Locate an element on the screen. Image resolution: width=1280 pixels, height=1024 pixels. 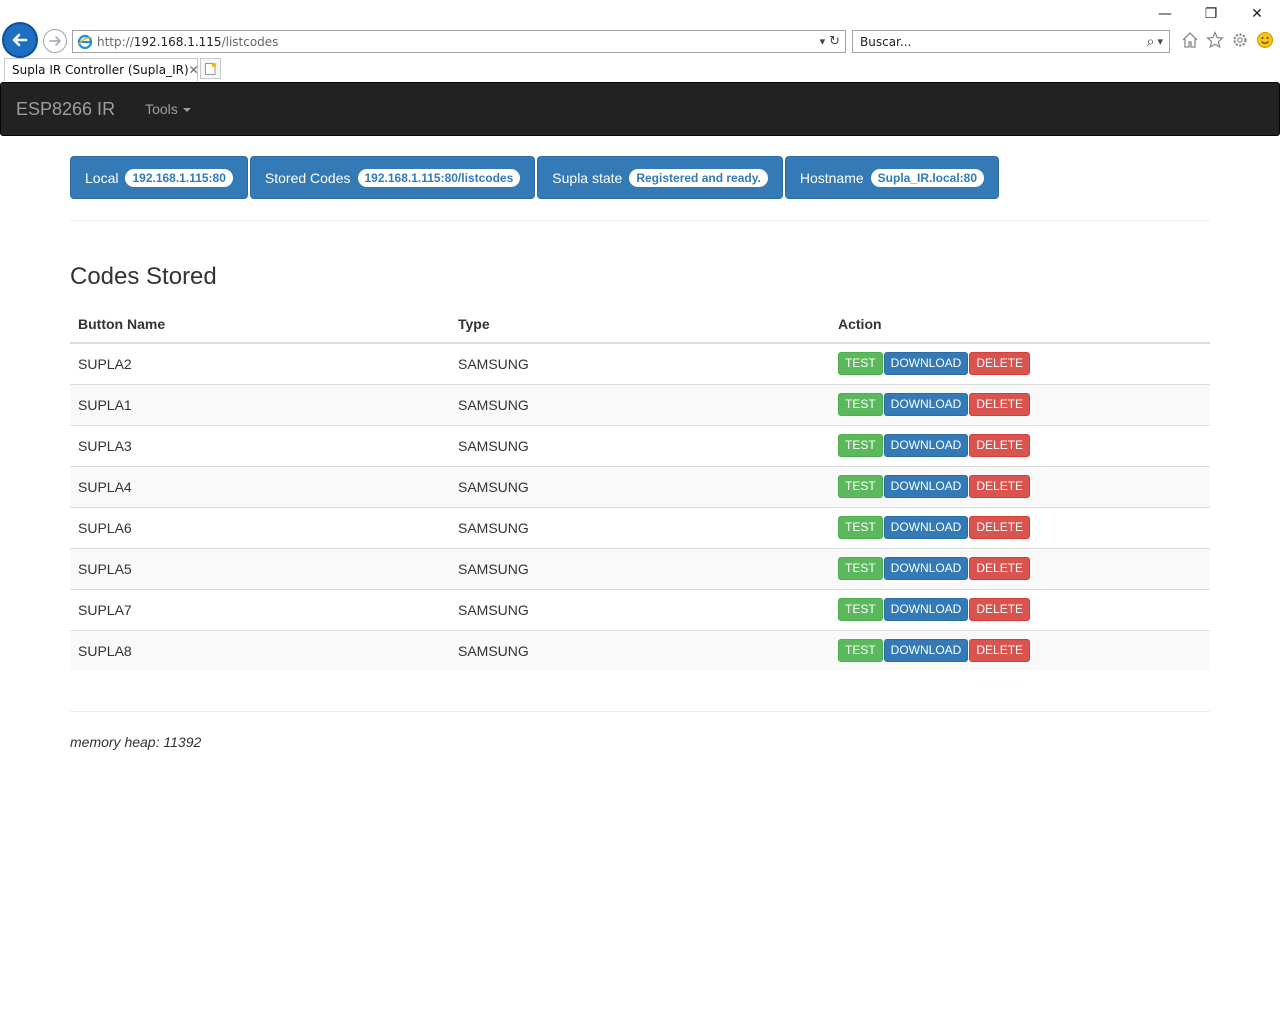
search-tools: ⌕ ▾ is located at coordinates (1158, 42).